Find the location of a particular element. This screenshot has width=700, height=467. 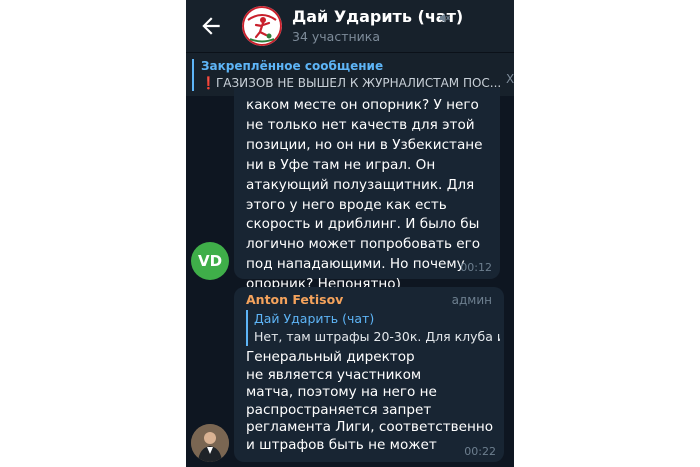

club-logo-icon is located at coordinates (262, 26).